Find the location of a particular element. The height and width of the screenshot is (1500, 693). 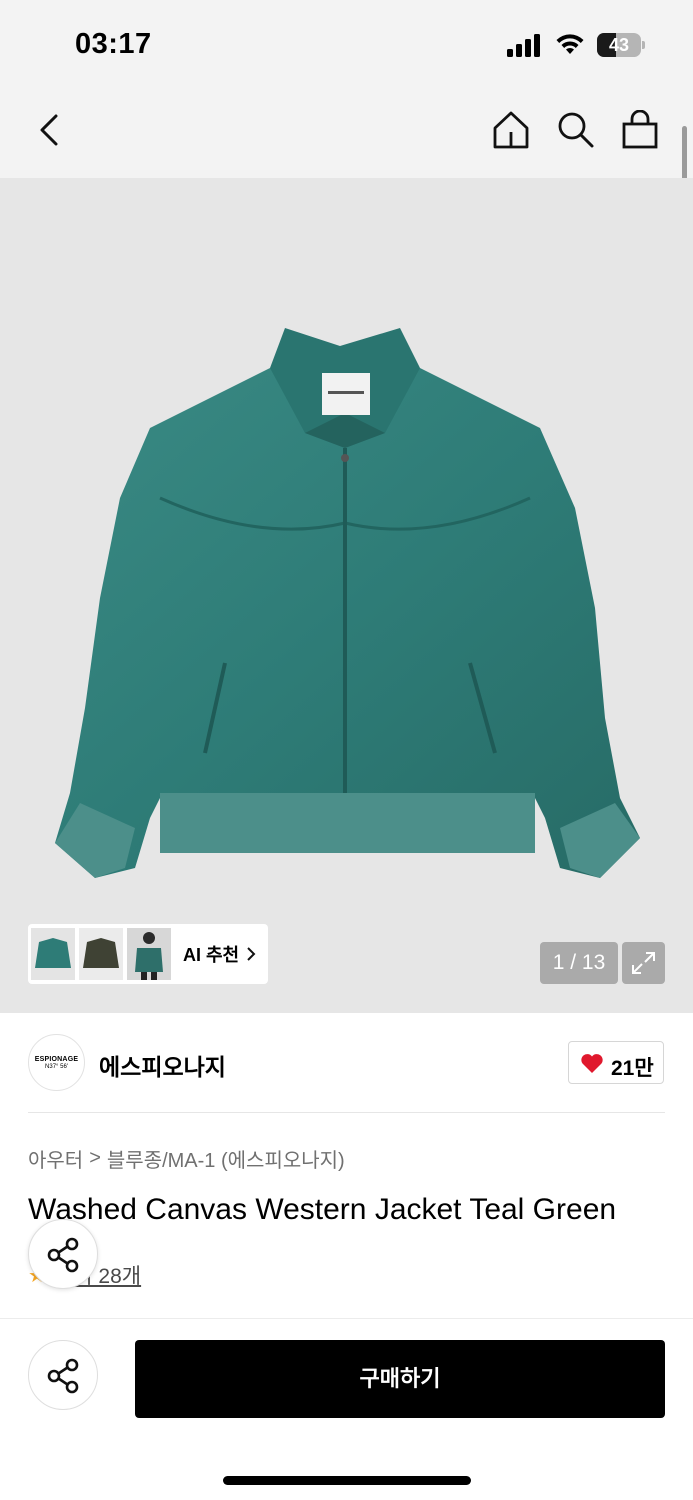

like-button: 21만 is located at coordinates (616, 1062).